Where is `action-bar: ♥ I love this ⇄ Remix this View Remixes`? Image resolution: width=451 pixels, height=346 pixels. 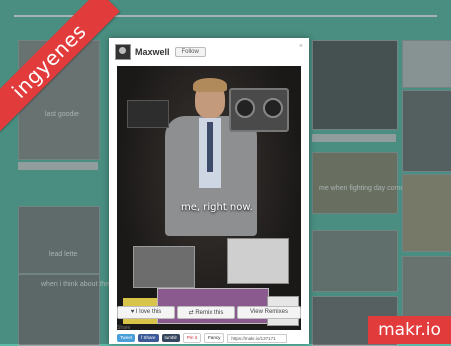
action-bar: ♥ I love this ⇄ Remix this View Remixes is located at coordinates (209, 312).